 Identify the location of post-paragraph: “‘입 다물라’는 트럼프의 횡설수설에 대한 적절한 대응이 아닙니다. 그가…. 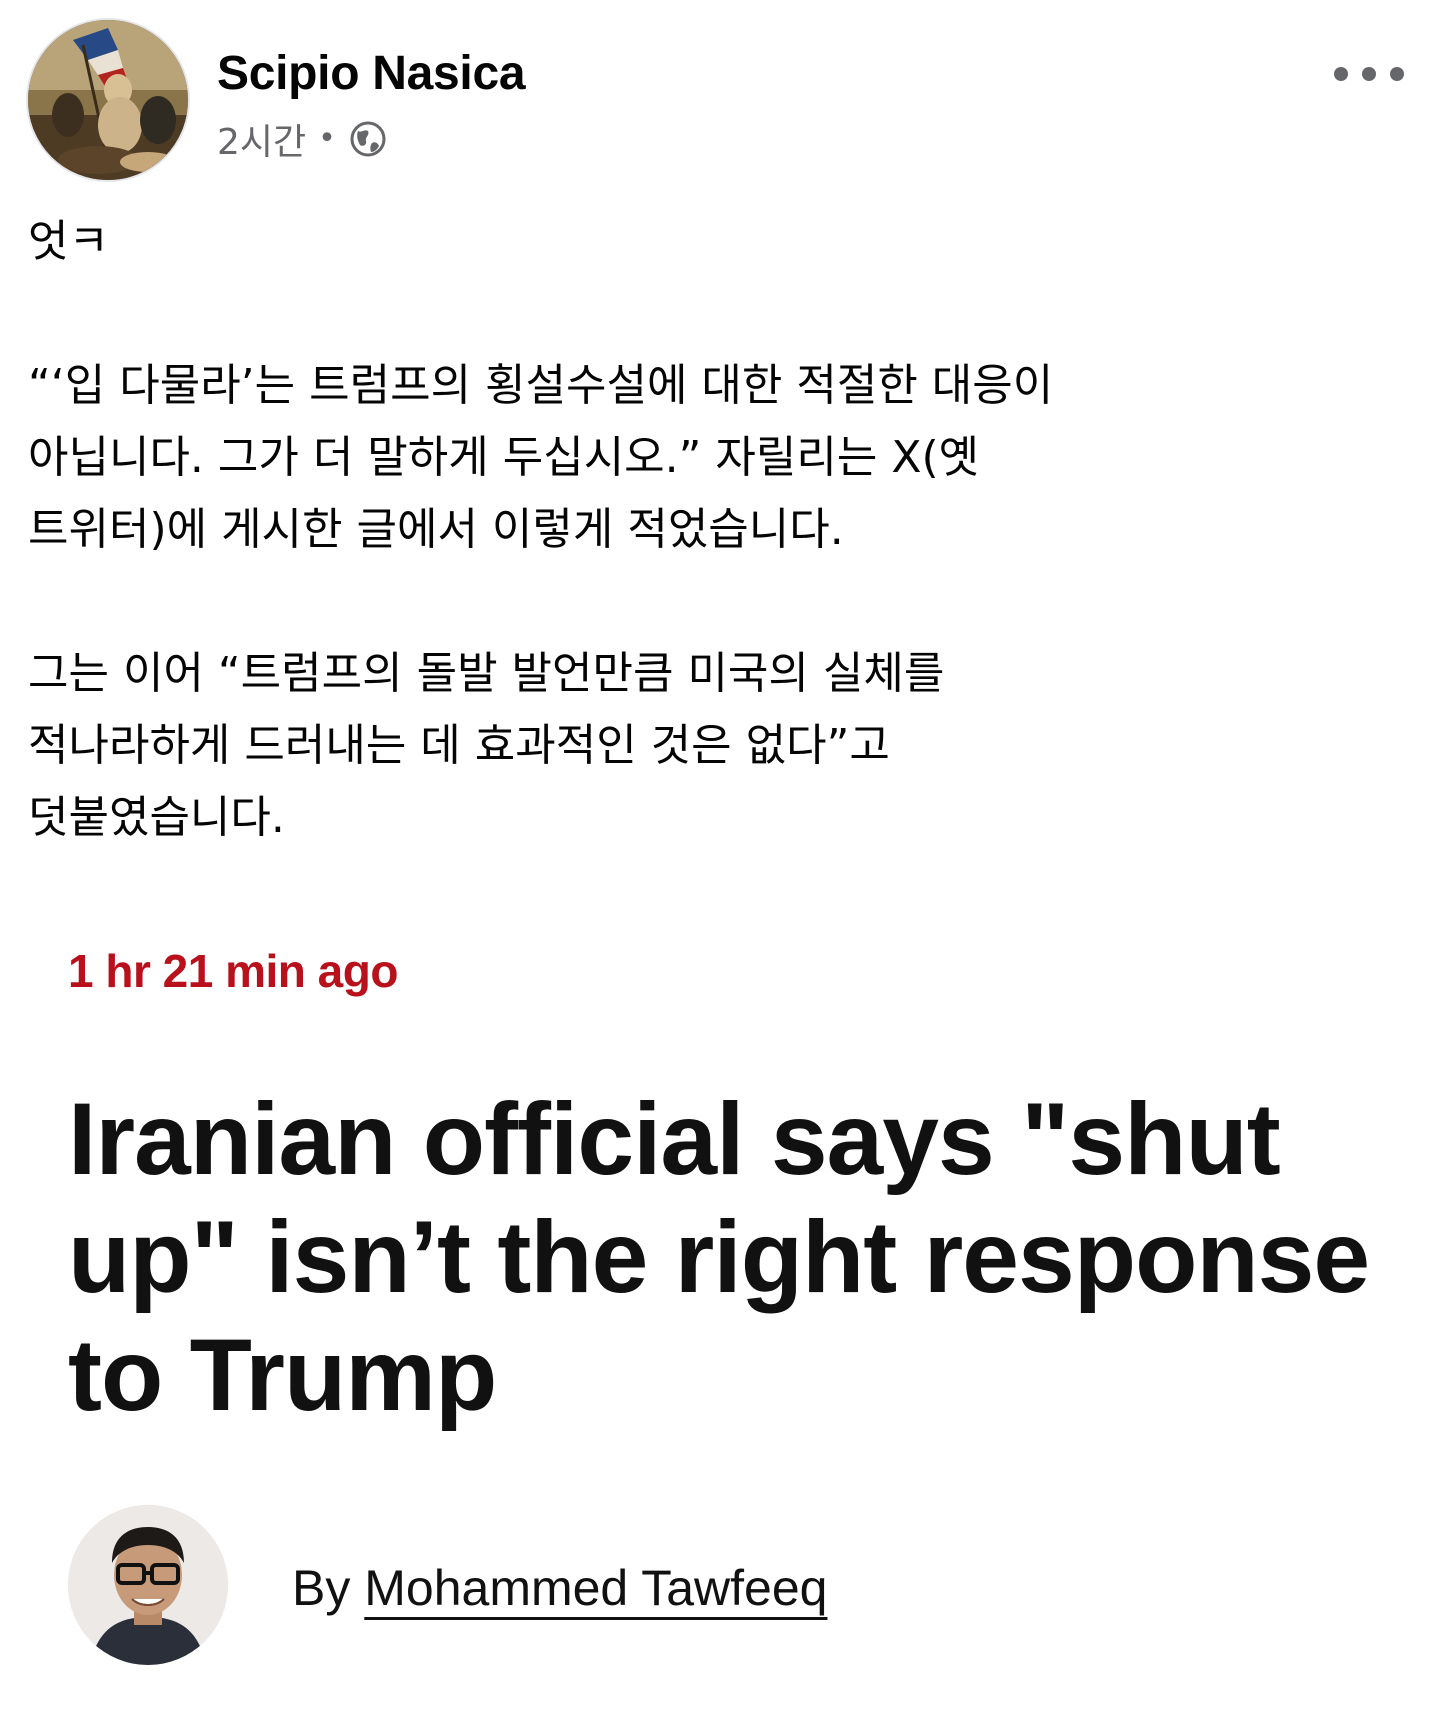
(541, 457).